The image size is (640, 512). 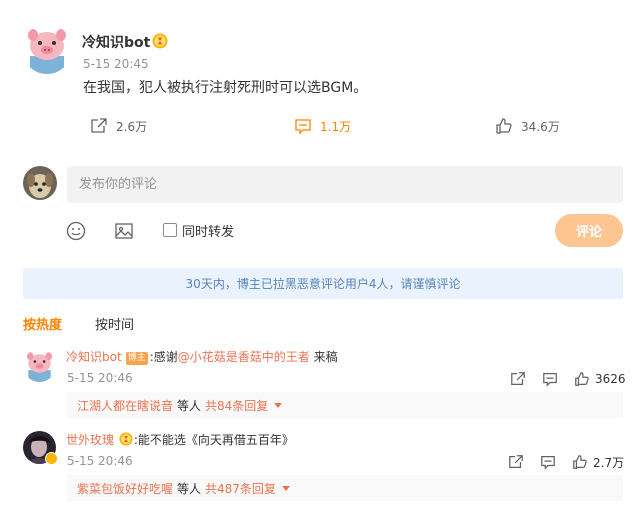 I want to click on comment-like-count: 2.7万, so click(x=609, y=462).